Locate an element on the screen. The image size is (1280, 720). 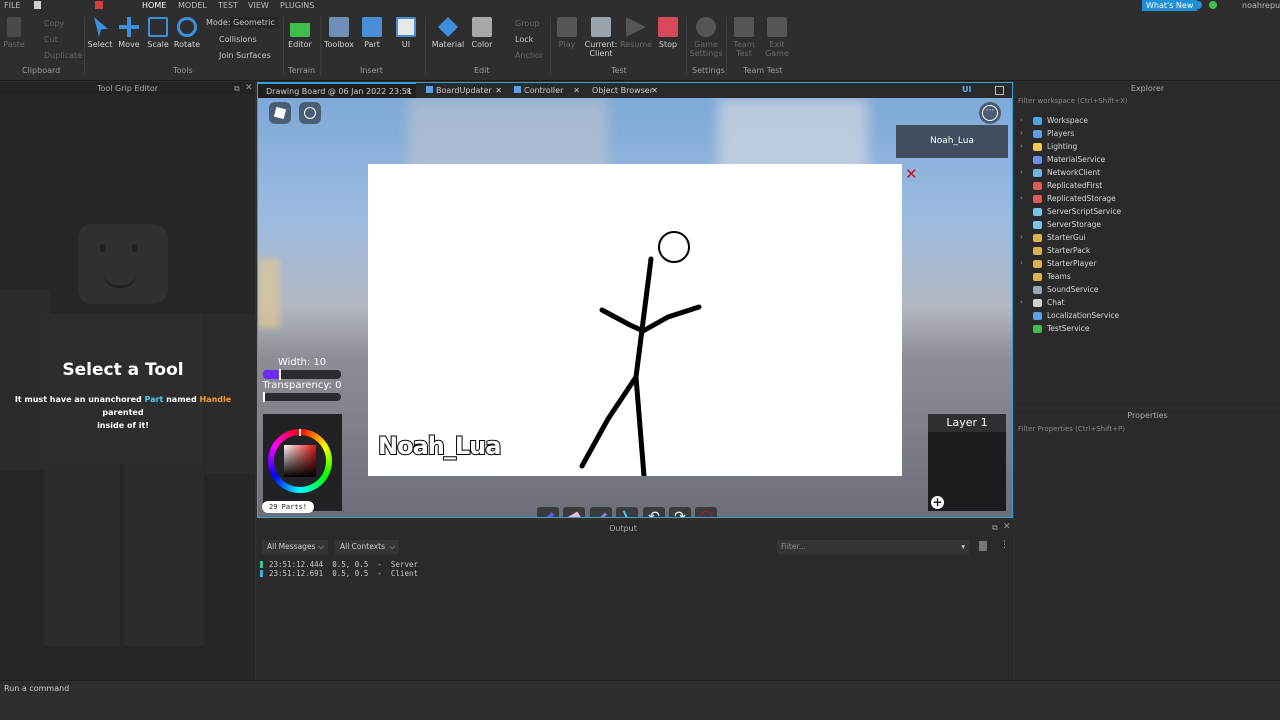
redo-button: ↷ is located at coordinates (680, 512).